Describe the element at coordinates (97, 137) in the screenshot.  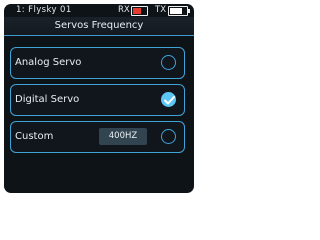
I see `option-custom: Custom 400HZ` at that location.